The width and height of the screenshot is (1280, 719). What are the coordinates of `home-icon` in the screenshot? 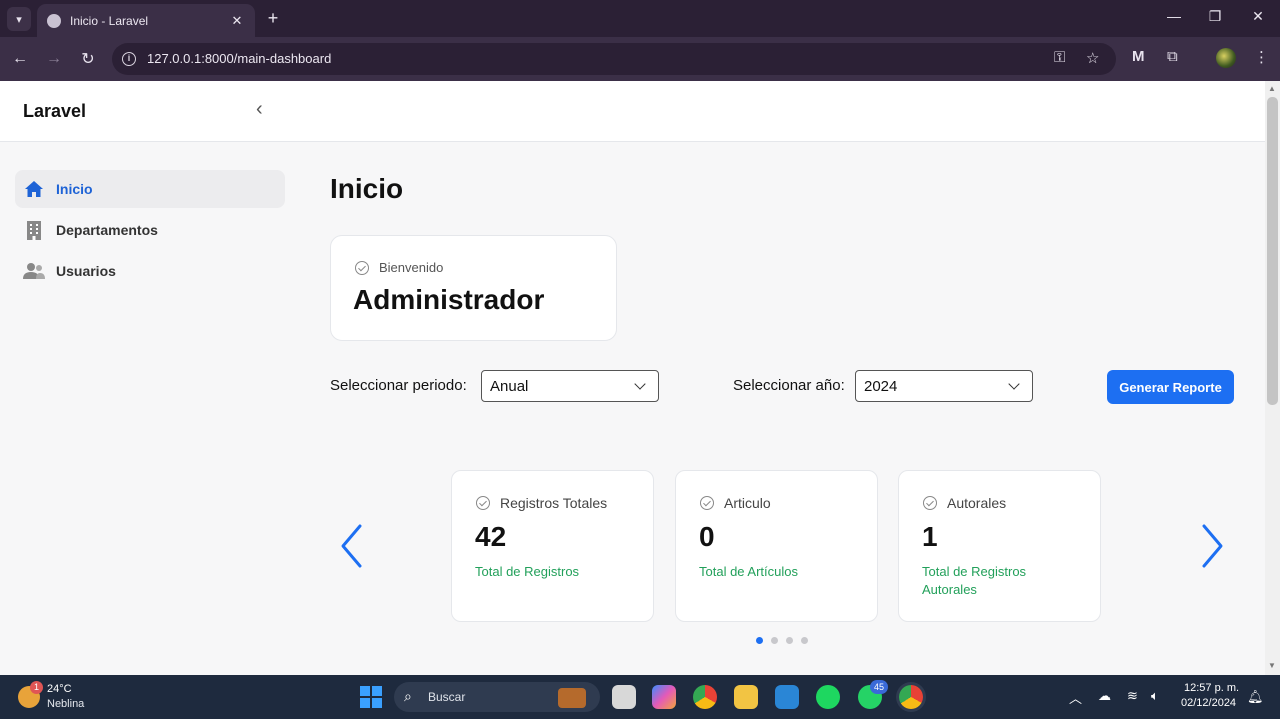 It's located at (34, 189).